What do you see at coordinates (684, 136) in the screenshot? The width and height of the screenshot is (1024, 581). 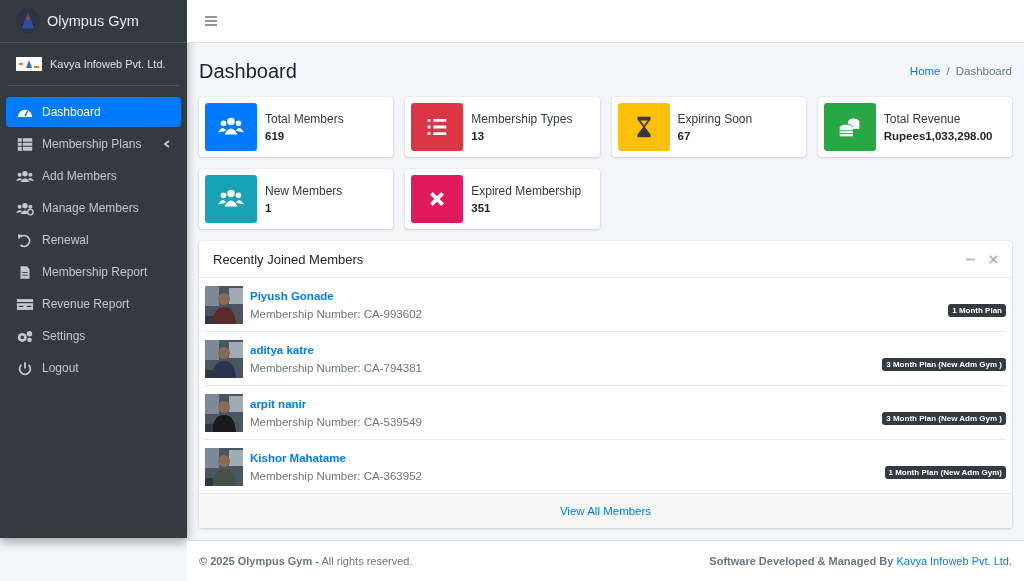 I see `stat-value: 67` at bounding box center [684, 136].